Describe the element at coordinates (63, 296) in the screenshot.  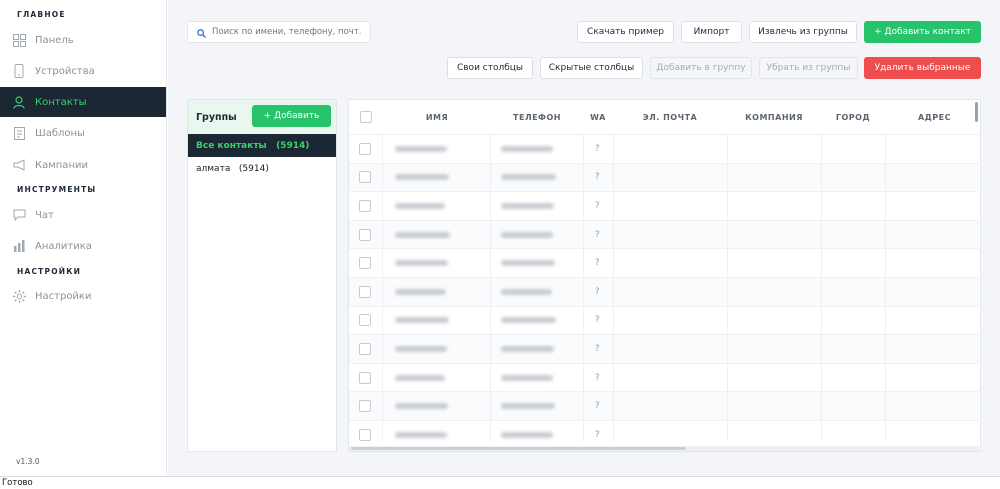
I see `sidebar-item-label: Настройки` at that location.